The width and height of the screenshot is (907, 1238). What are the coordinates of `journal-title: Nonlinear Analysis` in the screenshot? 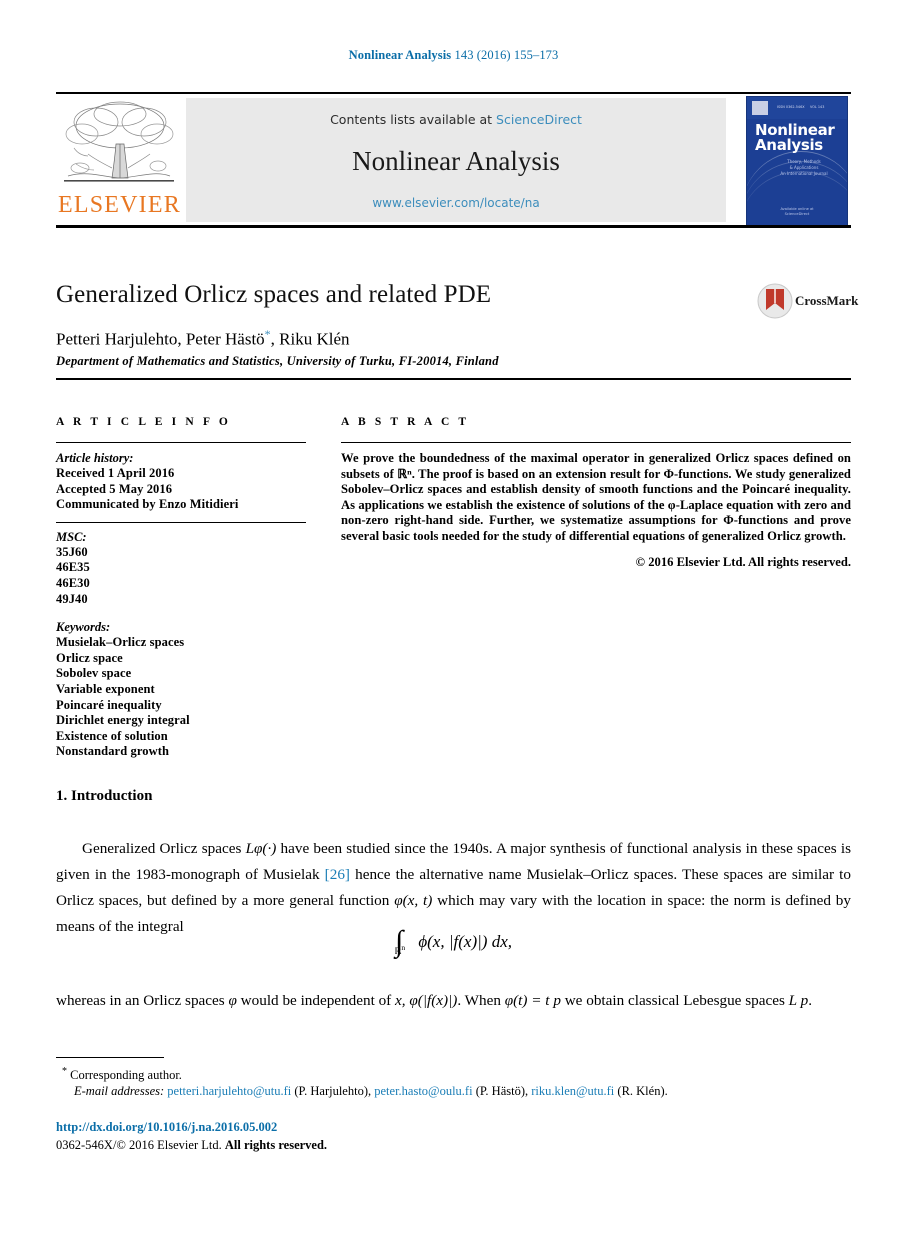 It's located at (456, 161).